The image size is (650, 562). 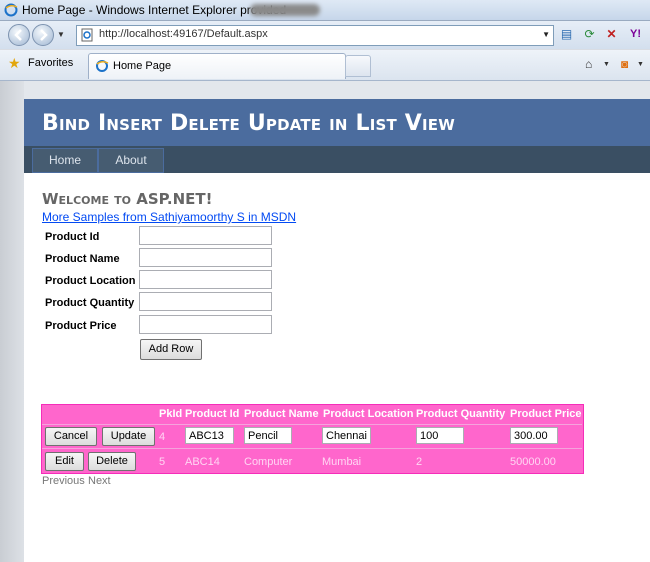 What do you see at coordinates (315, 35) in the screenshot?
I see `address-bar: http://localhost:49167/Default.aspx ▼` at bounding box center [315, 35].